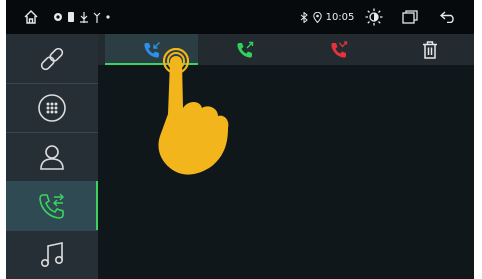  Describe the element at coordinates (71, 17) in the screenshot. I see `sim-card-icon` at that location.